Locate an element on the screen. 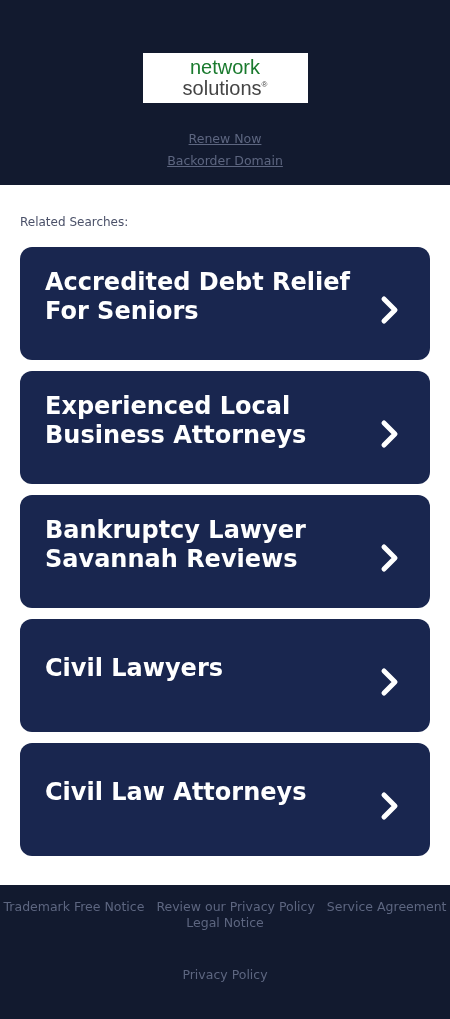 The height and width of the screenshot is (1019, 450). footer-link: Trademark Free Notice is located at coordinates (74, 907).